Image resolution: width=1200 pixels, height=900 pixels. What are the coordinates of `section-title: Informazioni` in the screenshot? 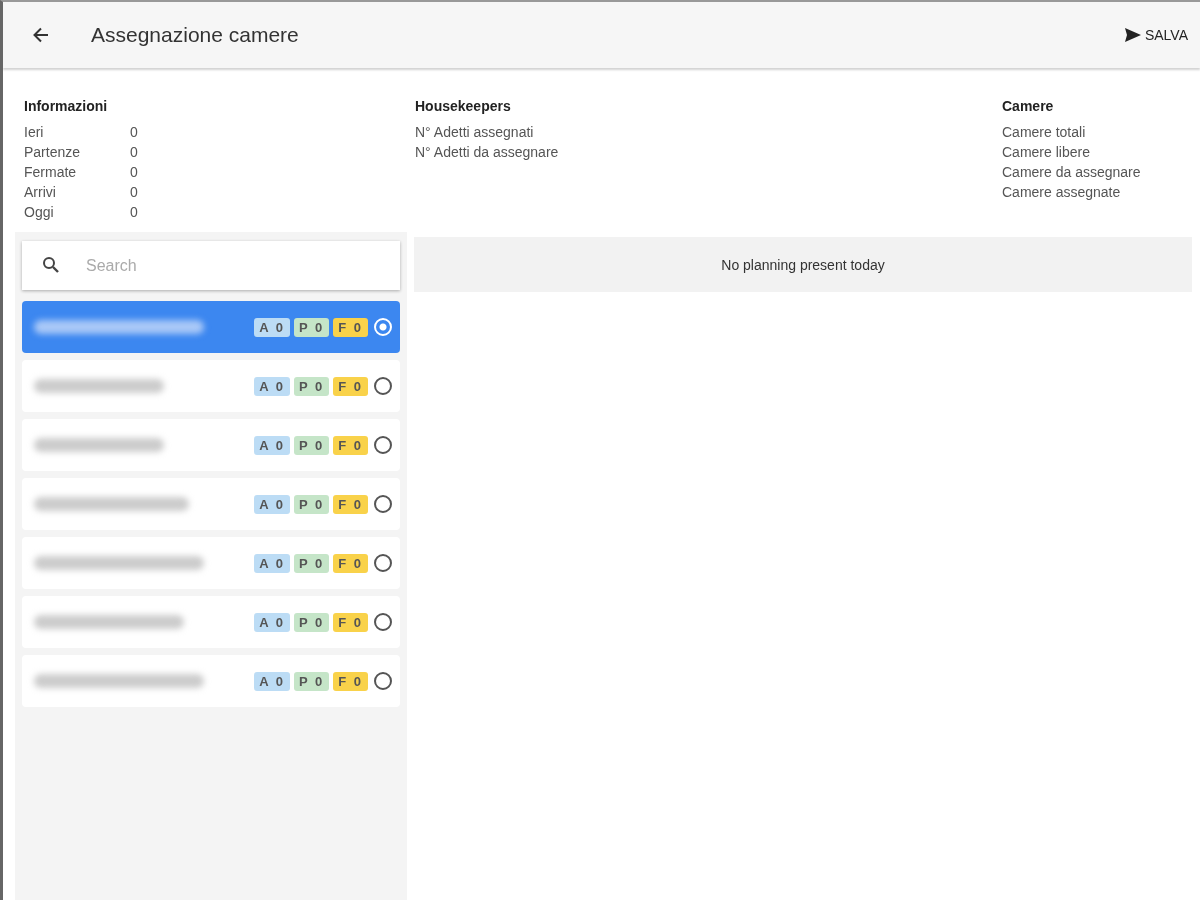 It's located at (66, 106).